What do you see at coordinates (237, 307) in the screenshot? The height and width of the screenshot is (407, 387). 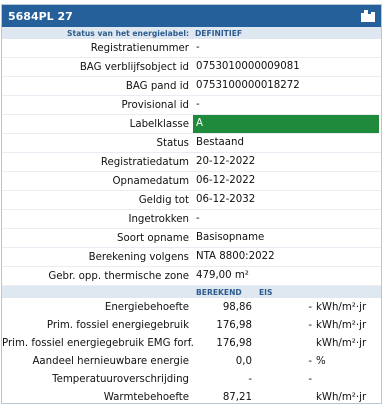 I see `energy-berekend: 98,86` at bounding box center [237, 307].